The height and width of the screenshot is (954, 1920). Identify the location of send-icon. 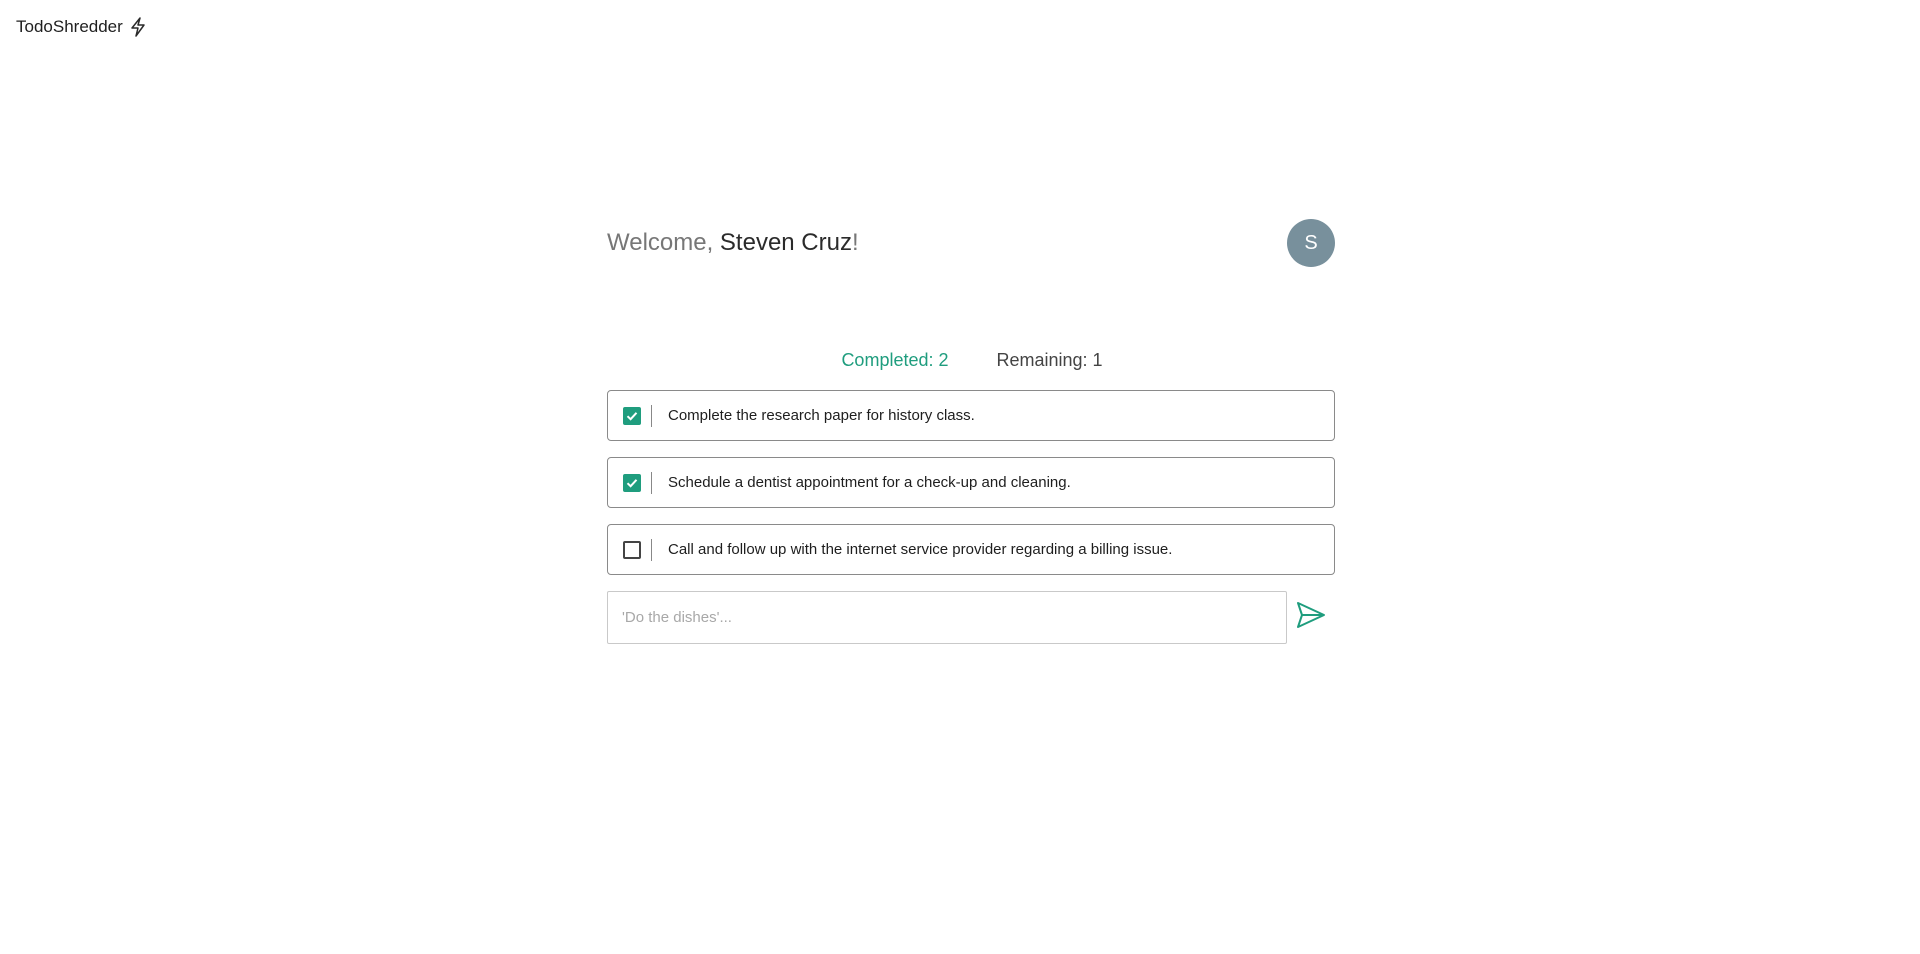
(1311, 617).